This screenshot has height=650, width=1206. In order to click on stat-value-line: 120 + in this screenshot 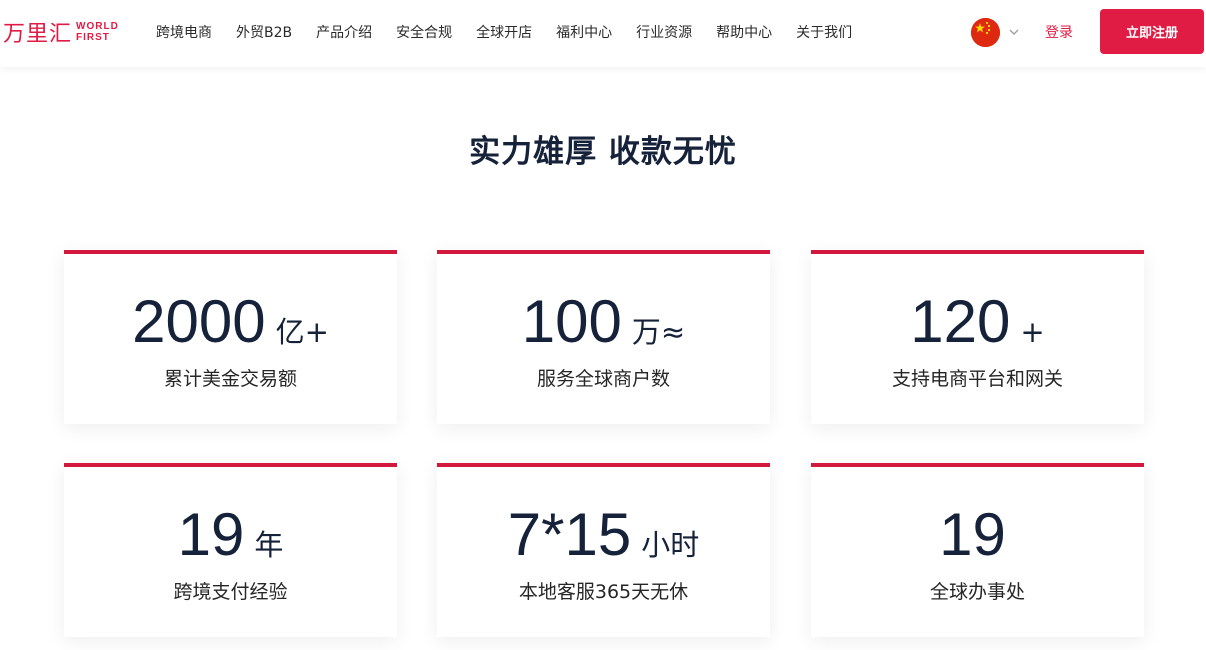, I will do `click(977, 322)`.